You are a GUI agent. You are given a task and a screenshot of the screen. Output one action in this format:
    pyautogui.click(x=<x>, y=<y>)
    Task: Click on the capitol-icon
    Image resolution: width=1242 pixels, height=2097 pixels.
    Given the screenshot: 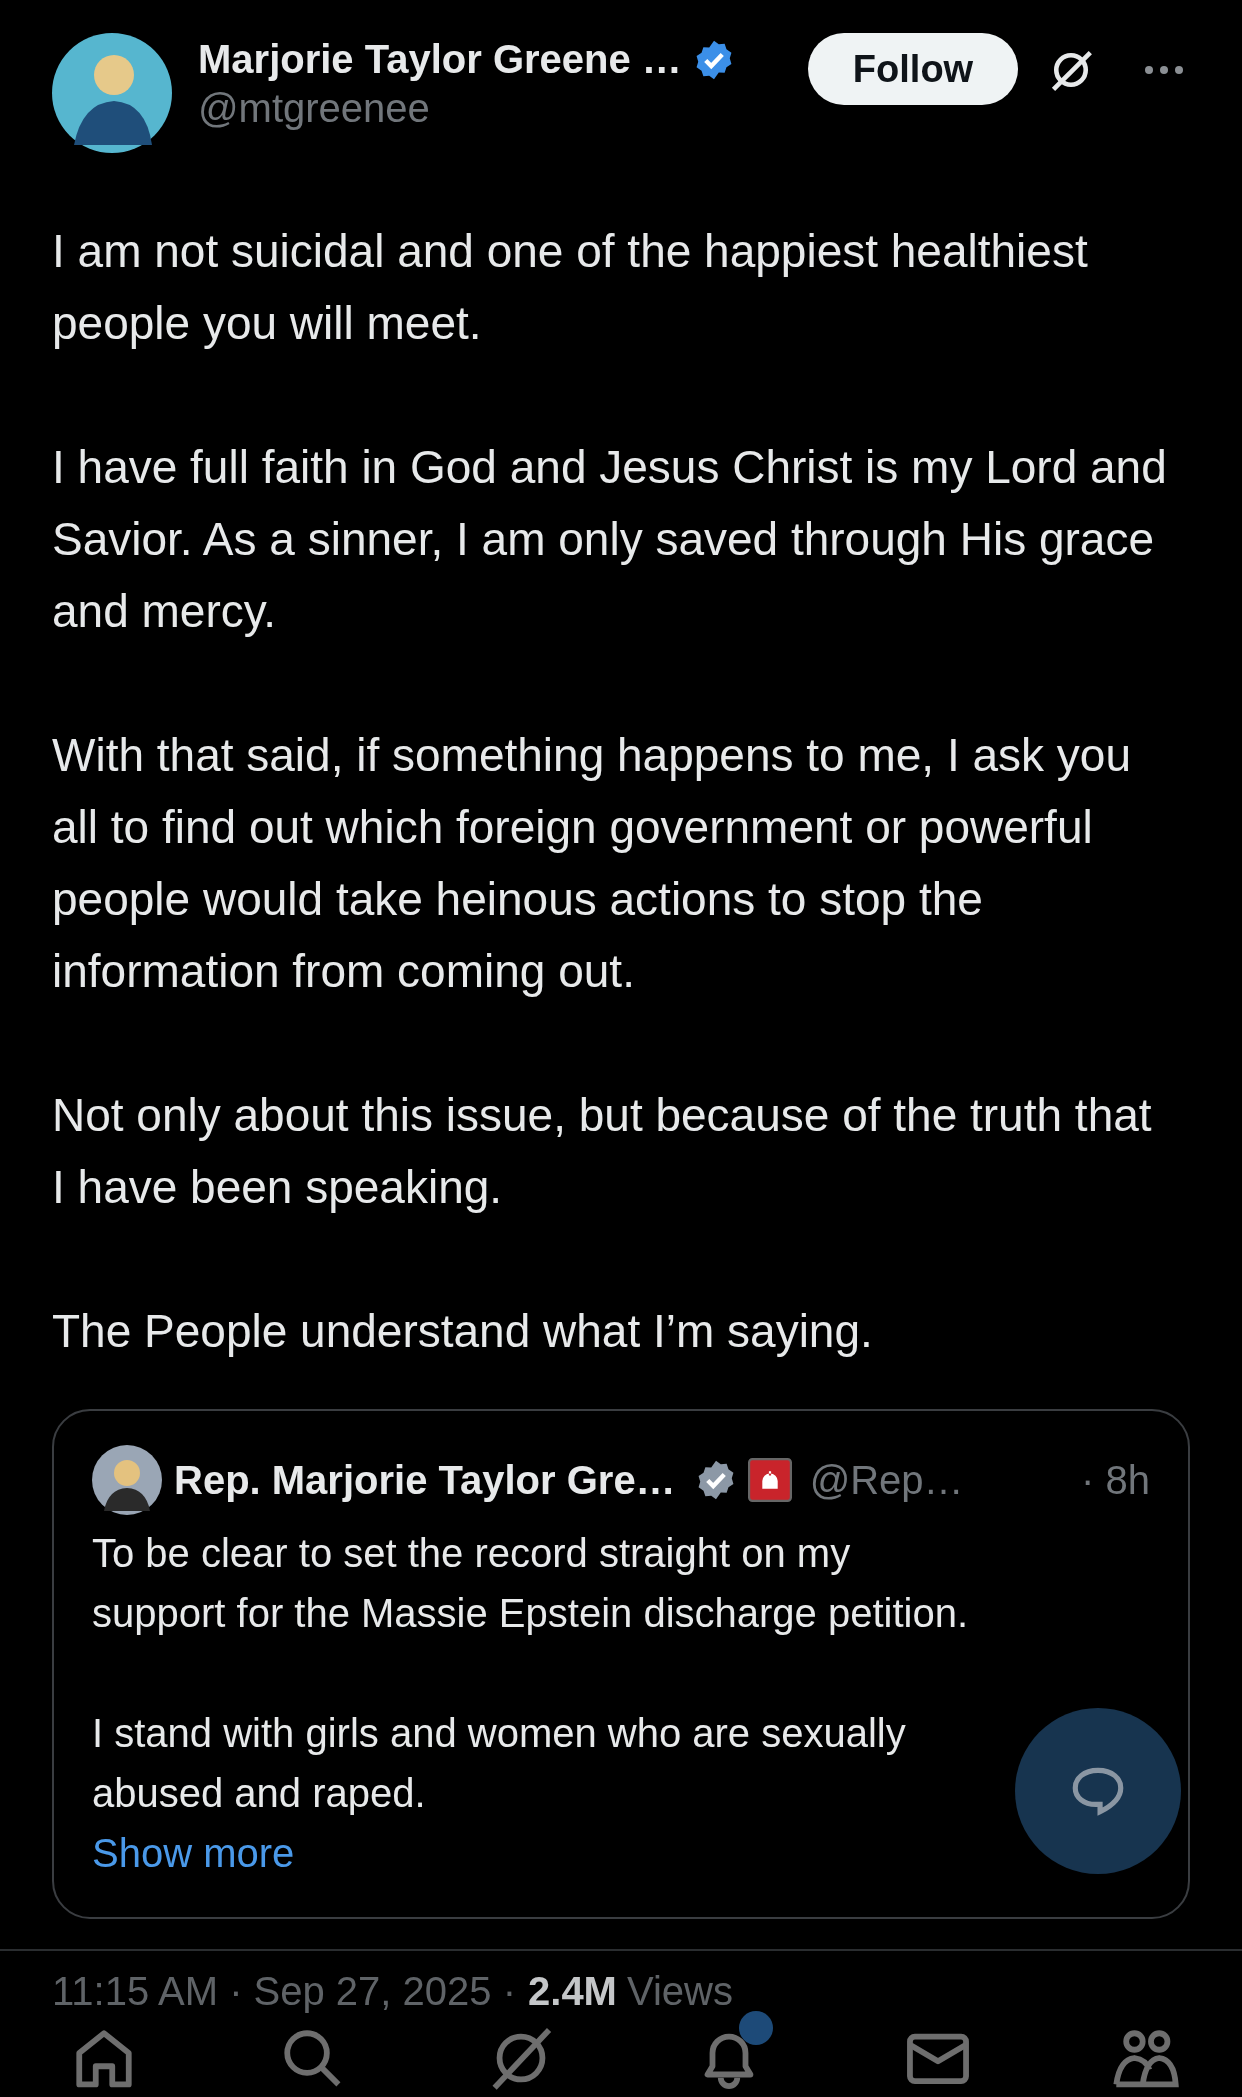 What is the action you would take?
    pyautogui.click(x=769, y=1480)
    